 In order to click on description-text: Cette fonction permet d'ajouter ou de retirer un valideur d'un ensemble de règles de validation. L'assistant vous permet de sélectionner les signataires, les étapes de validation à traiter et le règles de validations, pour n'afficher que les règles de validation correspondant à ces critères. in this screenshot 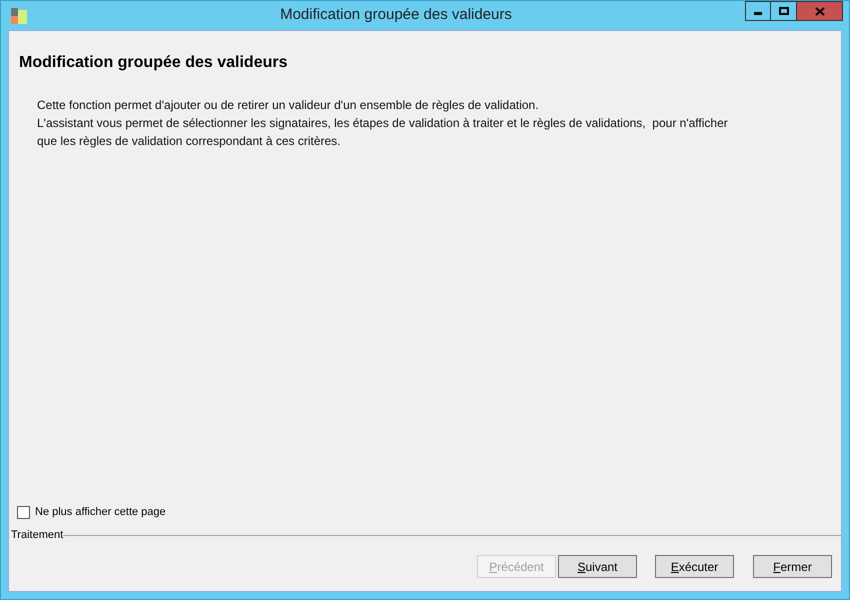, I will do `click(383, 123)`.